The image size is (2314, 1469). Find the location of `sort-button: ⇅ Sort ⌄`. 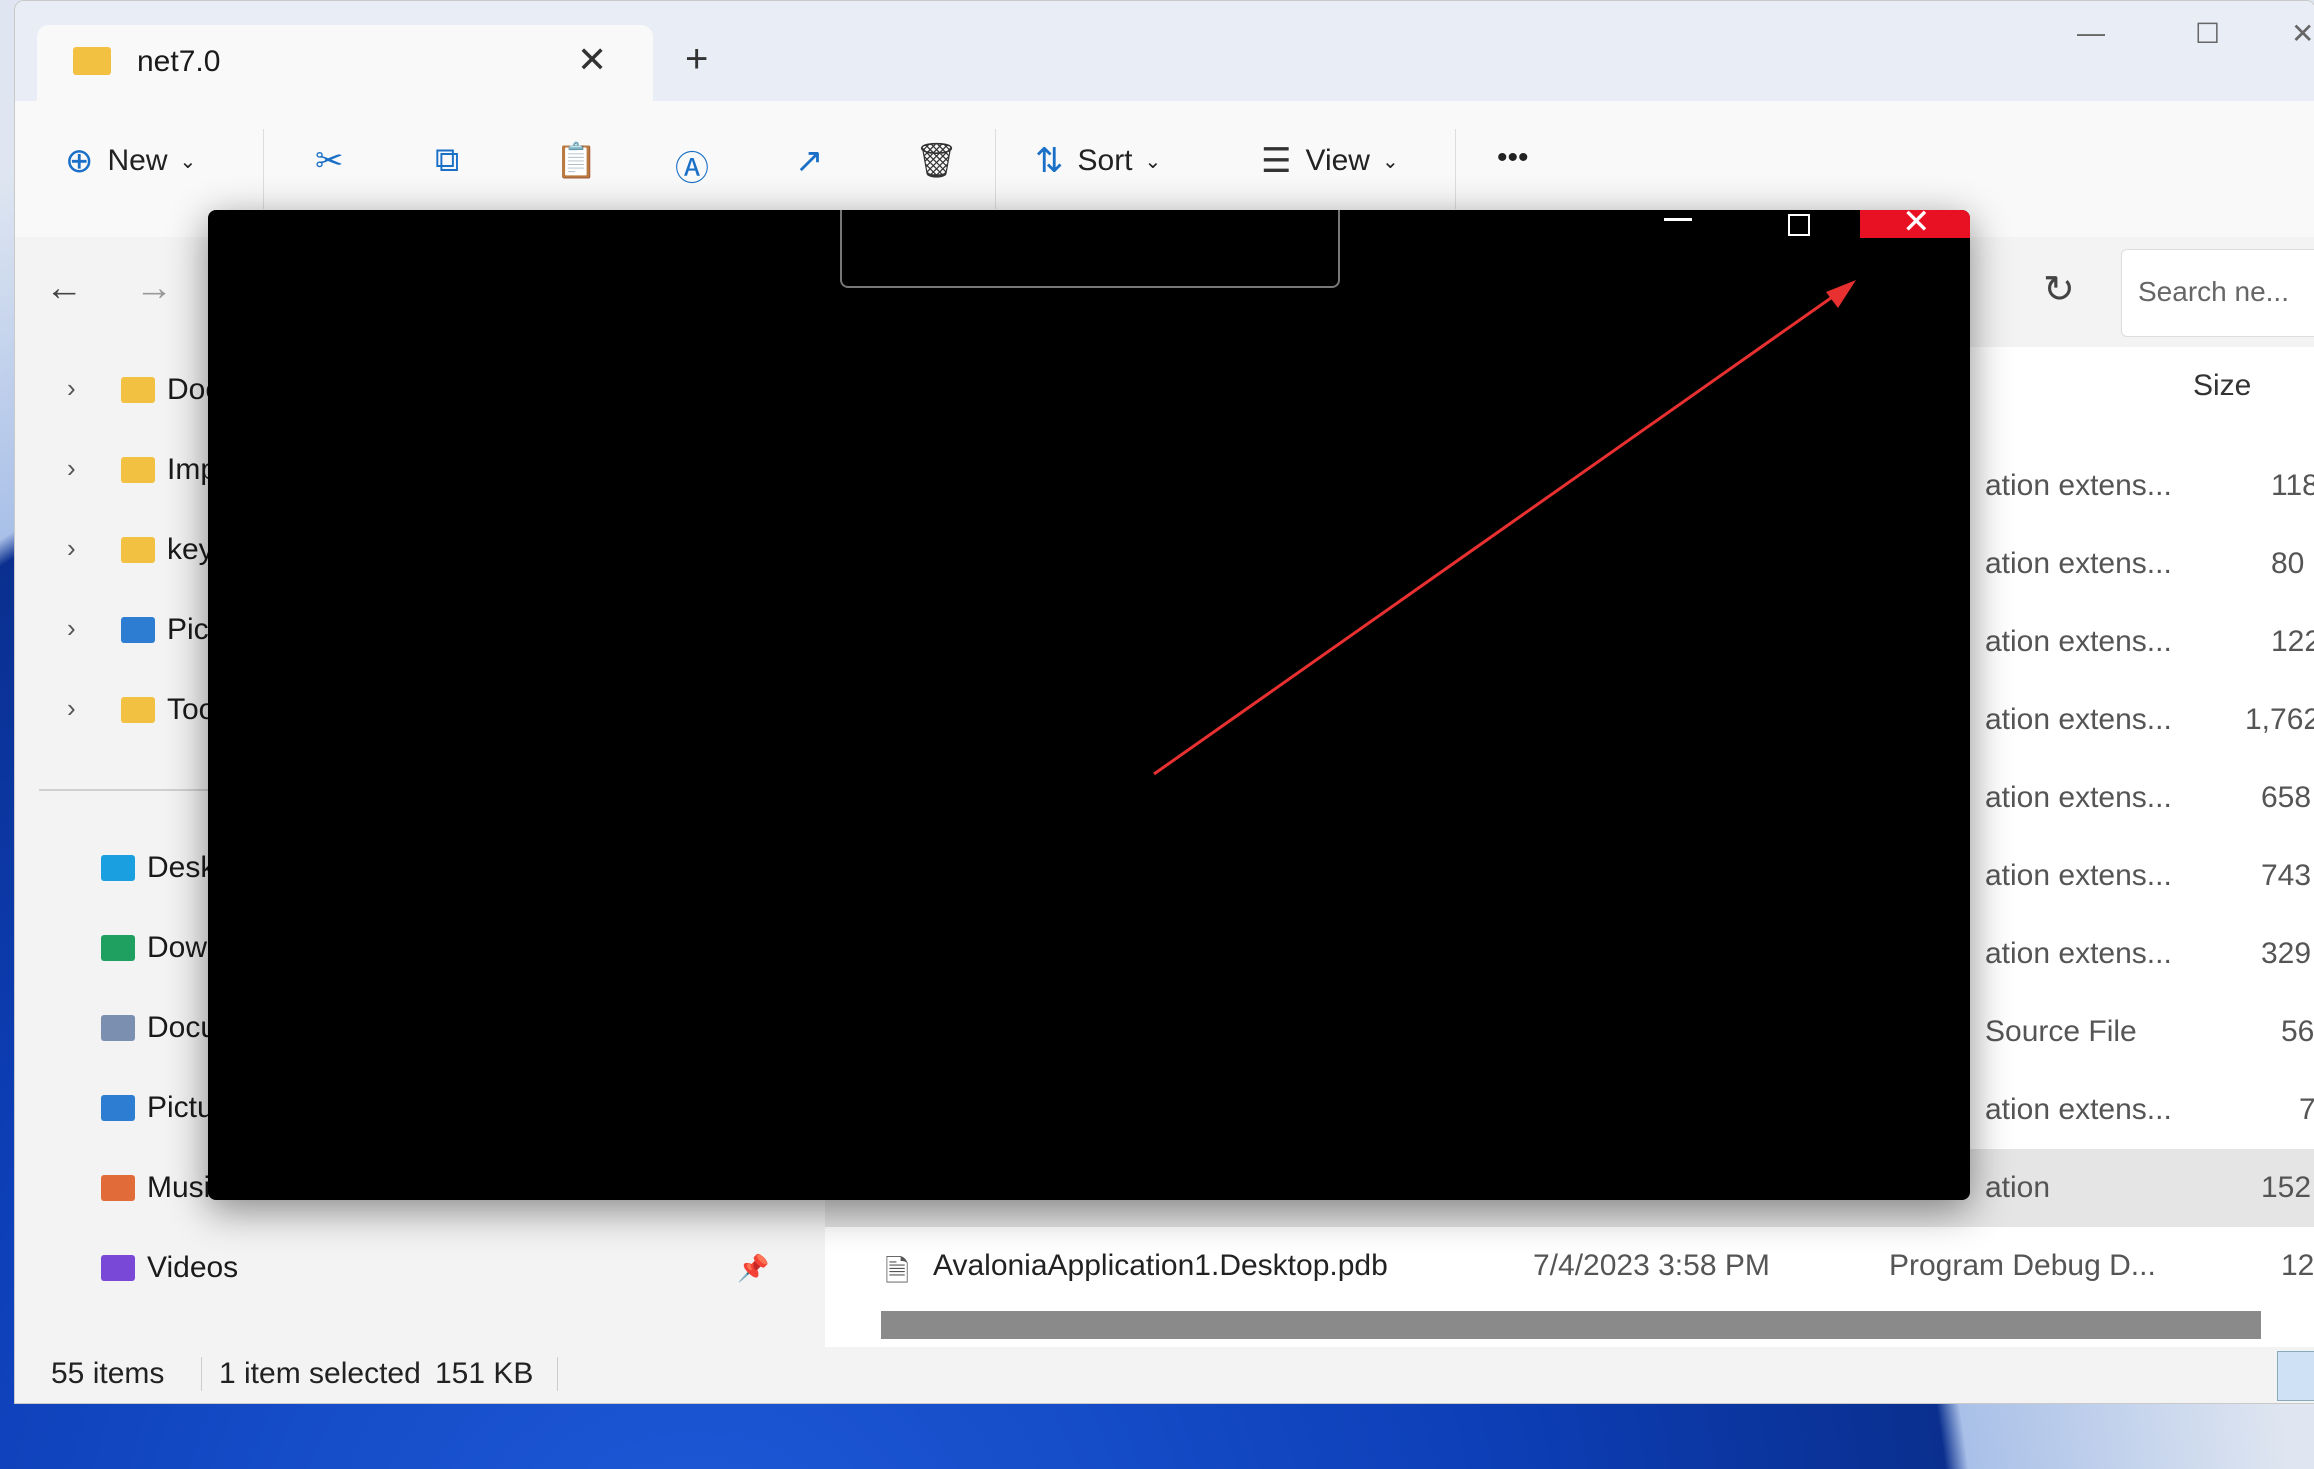

sort-button: ⇅ Sort ⌄ is located at coordinates (1098, 161).